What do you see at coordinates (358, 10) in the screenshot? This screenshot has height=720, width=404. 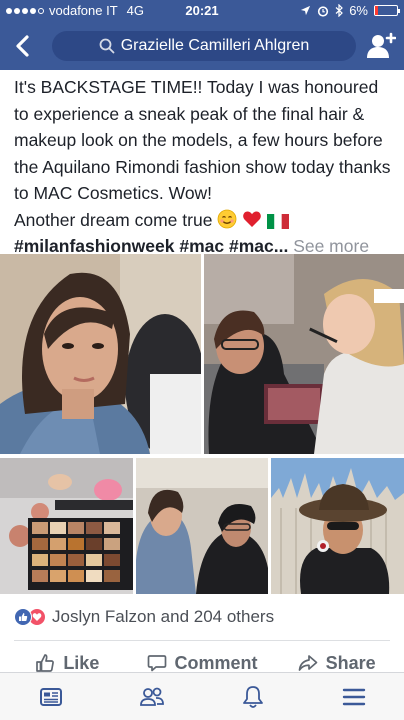 I see `battery-percent: 6%` at bounding box center [358, 10].